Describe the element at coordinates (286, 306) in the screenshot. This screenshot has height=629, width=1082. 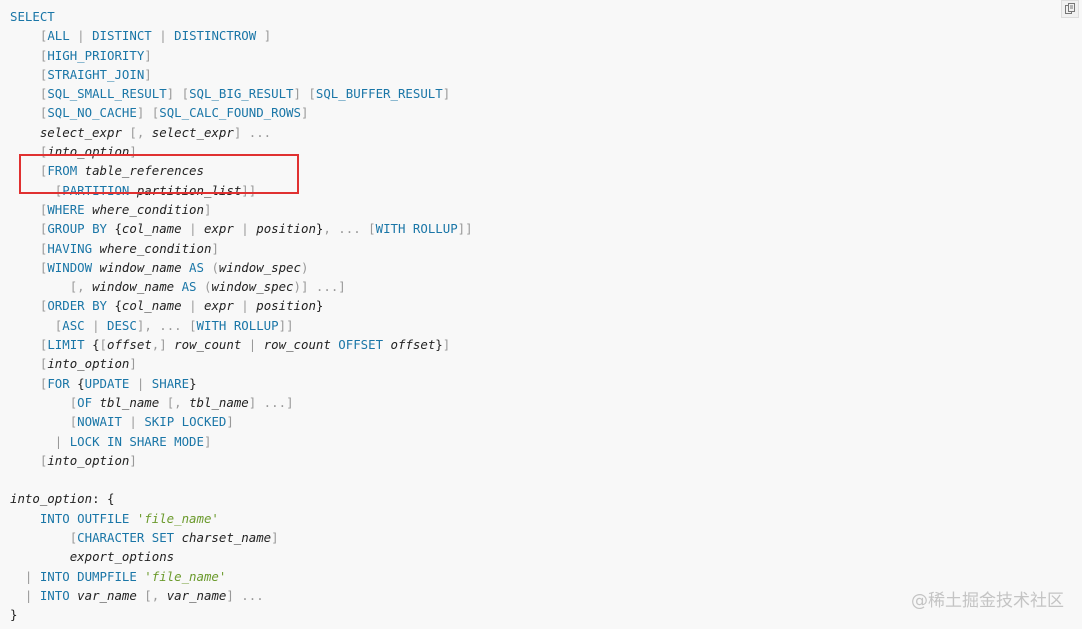
I see `syntax-variable: position` at that location.